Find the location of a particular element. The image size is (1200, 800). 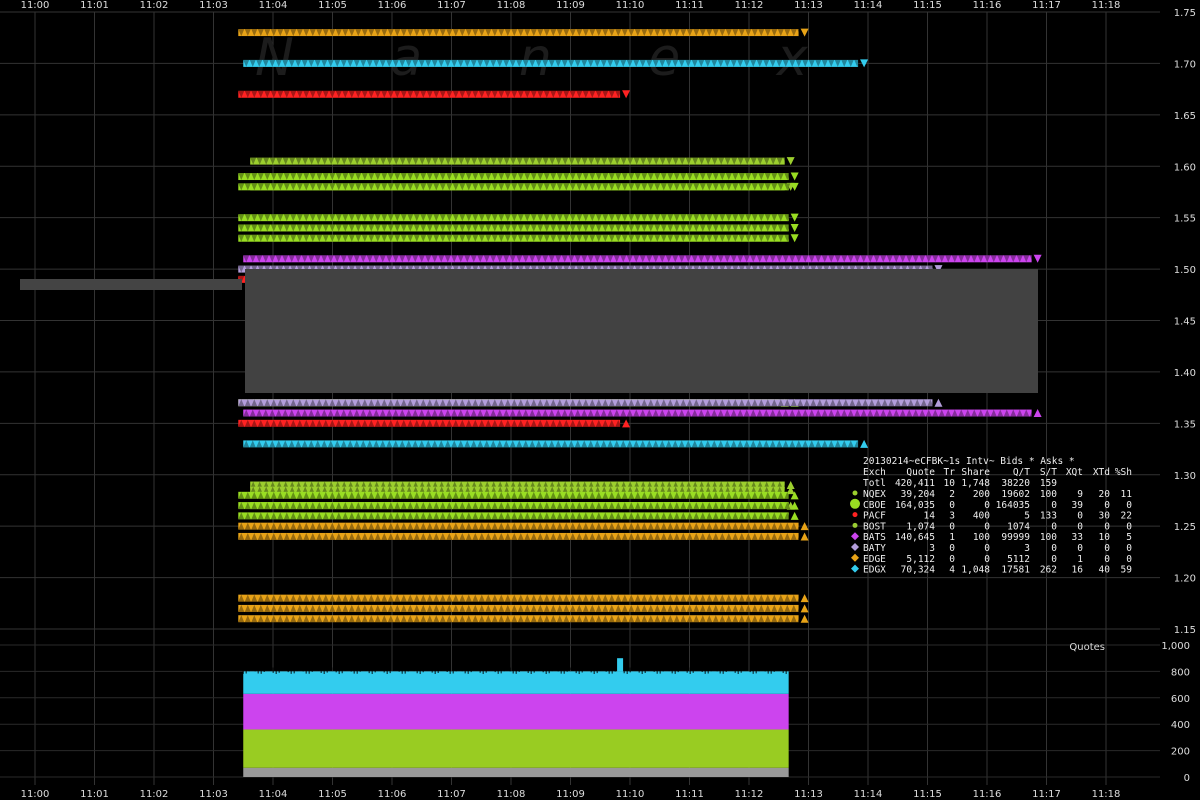

occluder-bar is located at coordinates (131, 284).